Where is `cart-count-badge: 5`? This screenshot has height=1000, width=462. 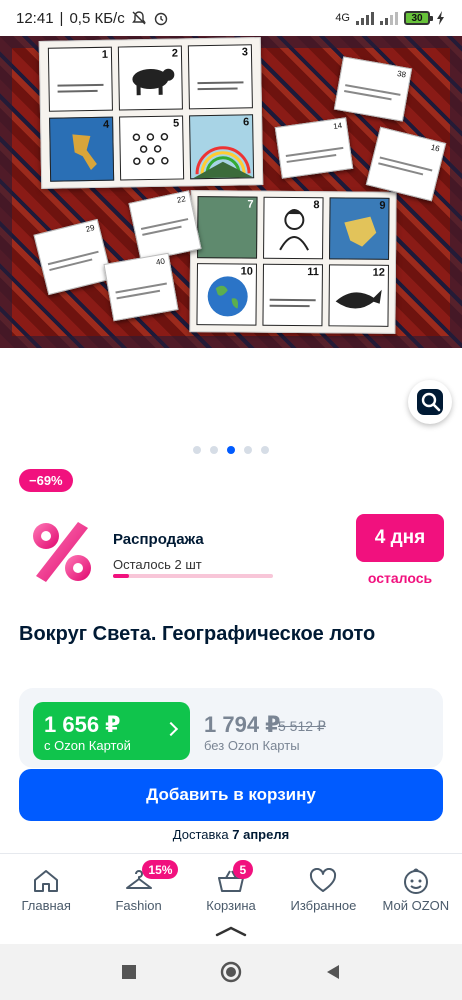 cart-count-badge: 5 is located at coordinates (242, 869).